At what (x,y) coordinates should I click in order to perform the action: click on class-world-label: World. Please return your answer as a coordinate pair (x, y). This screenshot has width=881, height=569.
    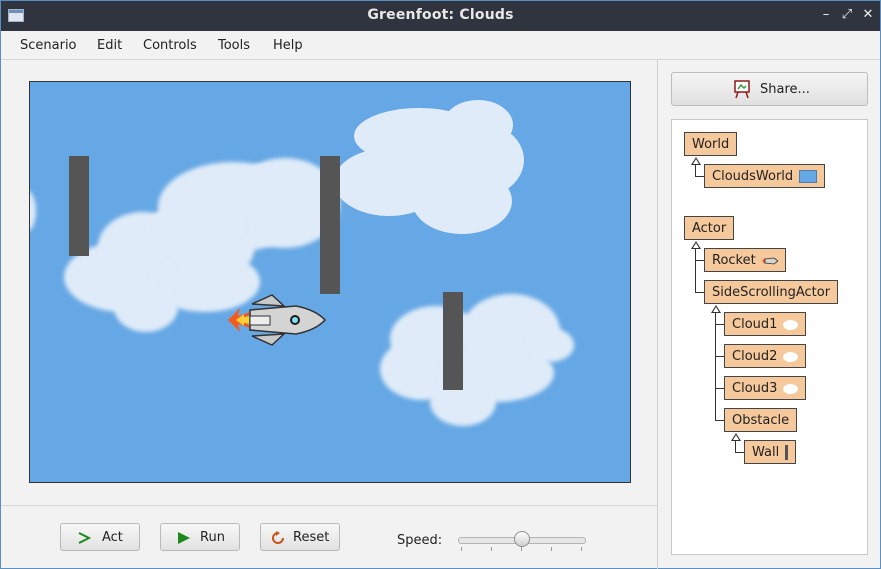
    Looking at the image, I should click on (711, 144).